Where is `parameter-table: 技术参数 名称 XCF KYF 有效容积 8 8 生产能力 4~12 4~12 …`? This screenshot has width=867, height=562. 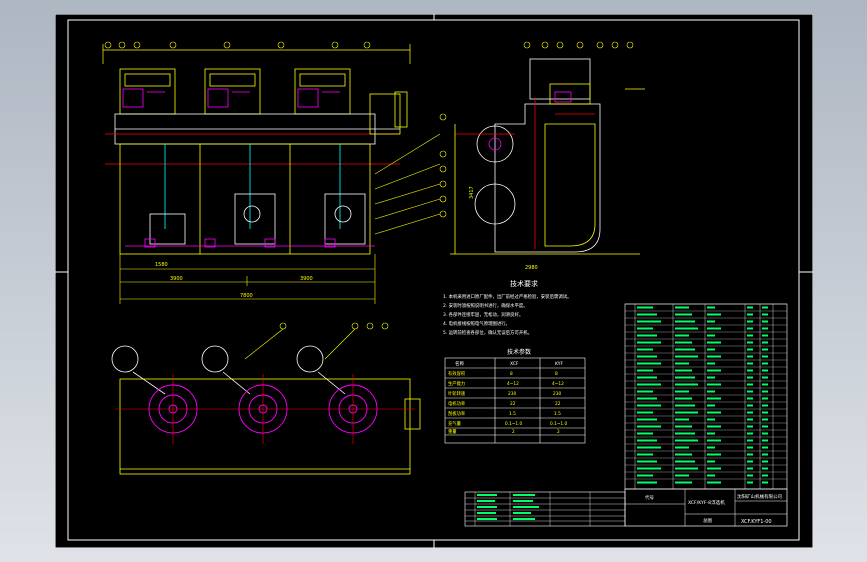
parameter-table: 技术参数 名称 XCF KYF 有效容积 8 8 生产能力 4~12 4~12 … is located at coordinates (515, 396).